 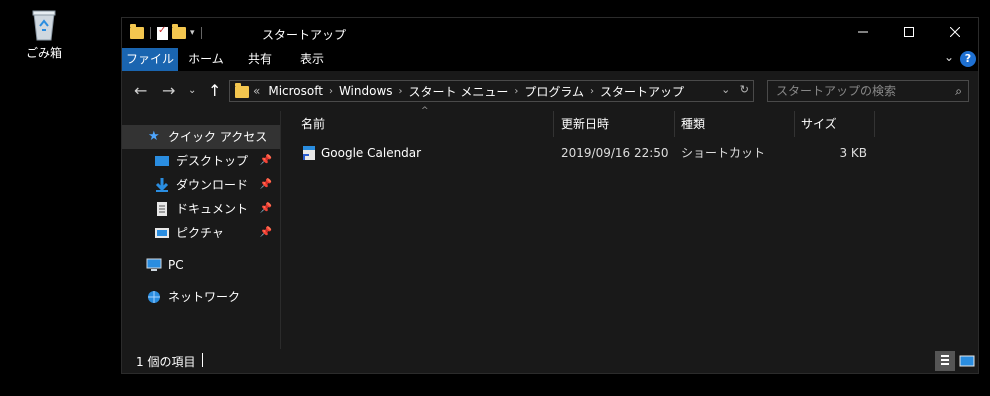 What do you see at coordinates (425, 111) in the screenshot?
I see `sort-ascending-icon: ^` at bounding box center [425, 111].